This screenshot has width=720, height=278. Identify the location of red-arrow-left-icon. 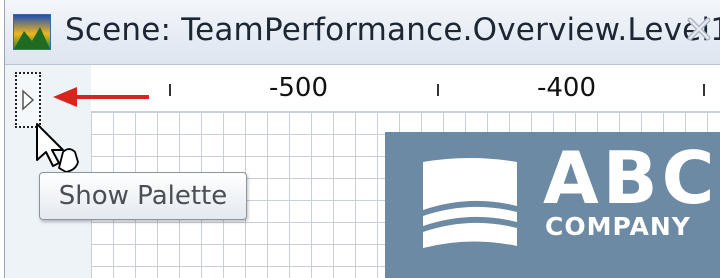
(101, 97).